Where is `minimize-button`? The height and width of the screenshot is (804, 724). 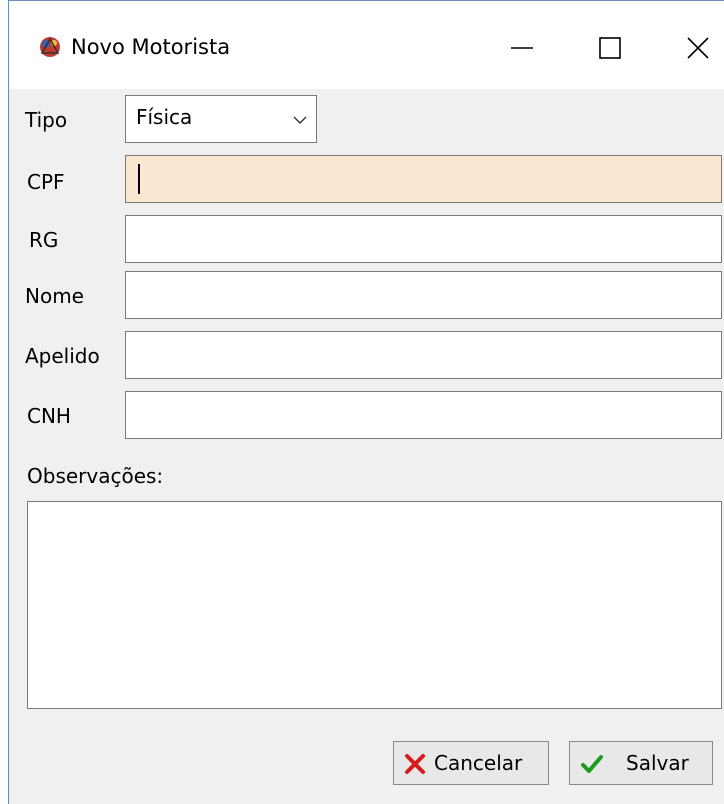
minimize-button is located at coordinates (522, 47).